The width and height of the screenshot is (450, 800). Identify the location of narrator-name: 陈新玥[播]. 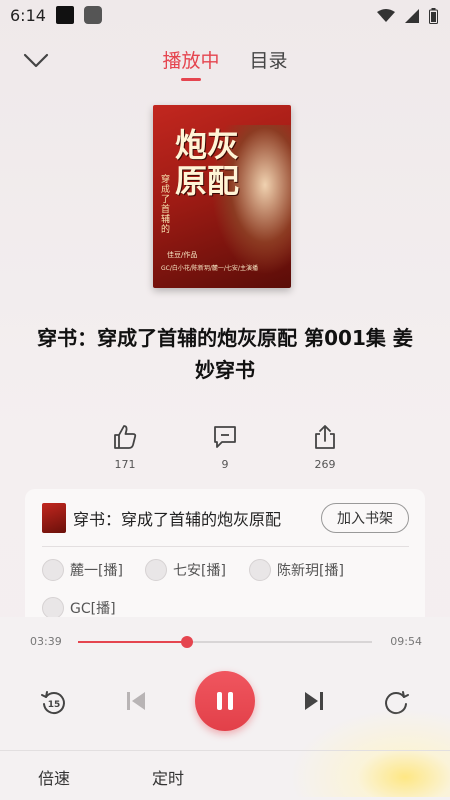
(310, 571).